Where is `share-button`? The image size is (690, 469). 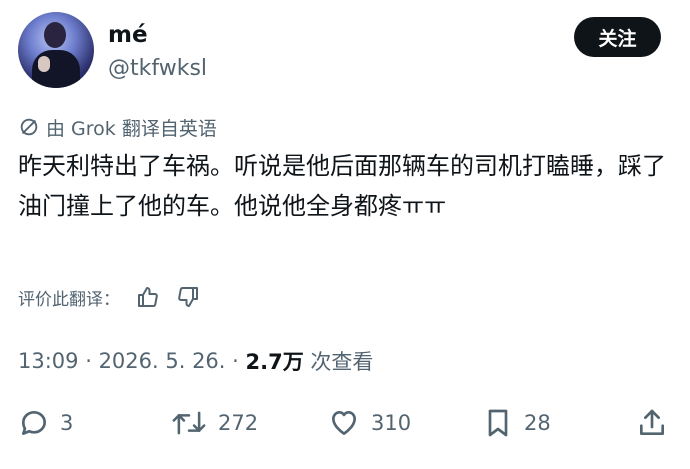 share-button is located at coordinates (652, 423).